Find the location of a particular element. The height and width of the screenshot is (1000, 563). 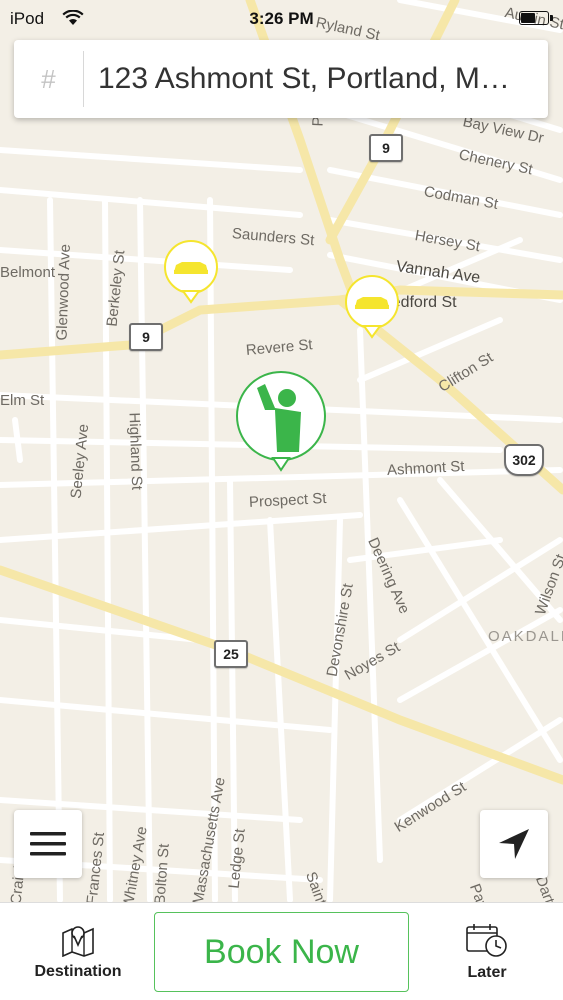

later-label: Later is located at coordinates (487, 972).